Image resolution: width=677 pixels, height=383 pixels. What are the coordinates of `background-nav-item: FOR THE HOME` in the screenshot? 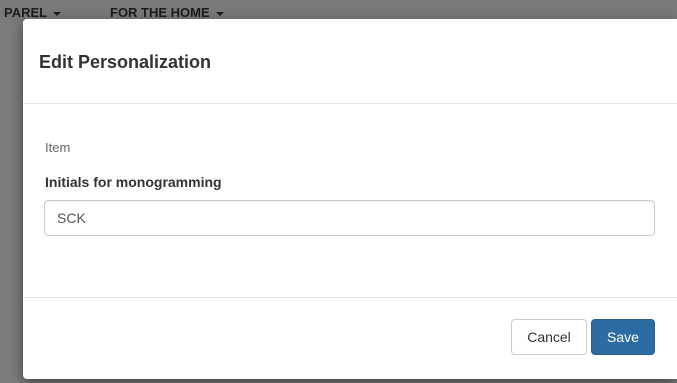 It's located at (167, 12).